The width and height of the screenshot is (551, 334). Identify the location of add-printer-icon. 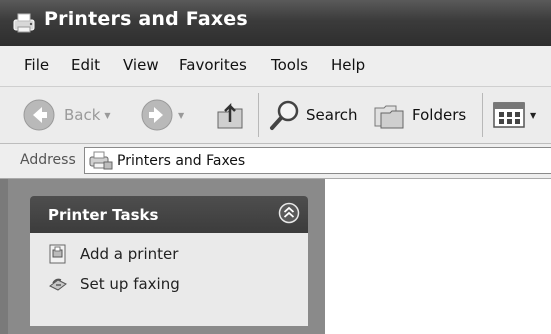
(57, 254).